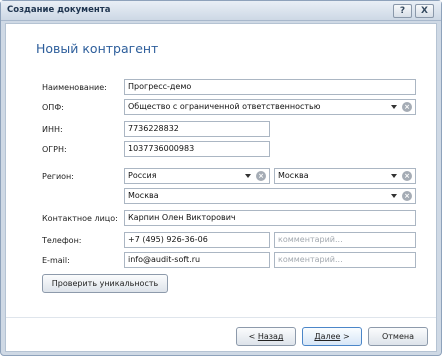 The width and height of the screenshot is (442, 356). What do you see at coordinates (253, 336) in the screenshot?
I see `back-prefix: <` at bounding box center [253, 336].